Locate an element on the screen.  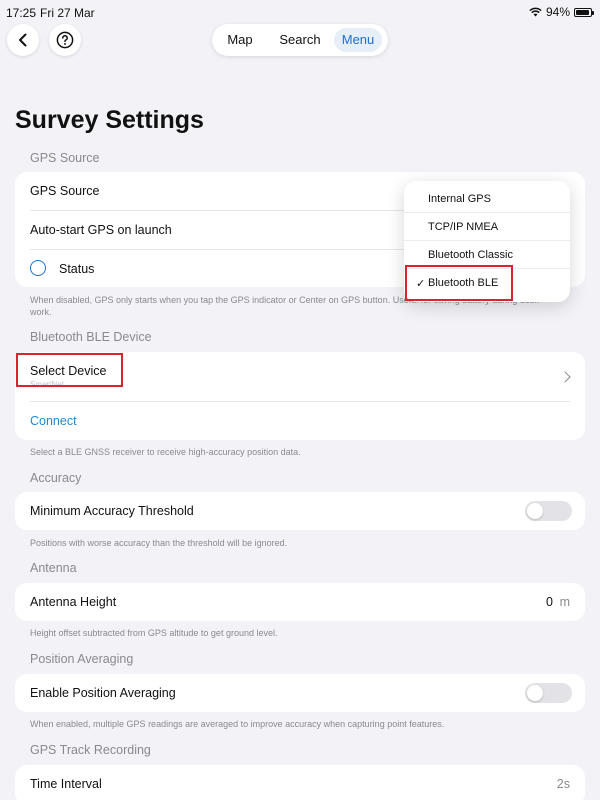
autostart-gps-label: Auto-start GPS on launch is located at coordinates (101, 230).